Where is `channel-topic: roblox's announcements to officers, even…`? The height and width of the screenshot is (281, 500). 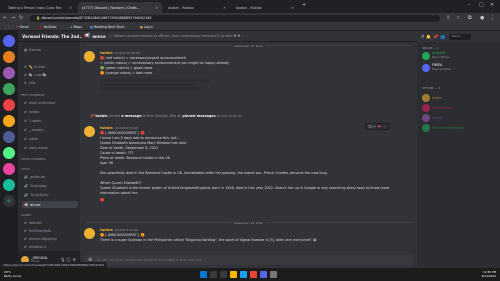 channel-topic: roblox's announcements to officers, even… is located at coordinates (176, 36).